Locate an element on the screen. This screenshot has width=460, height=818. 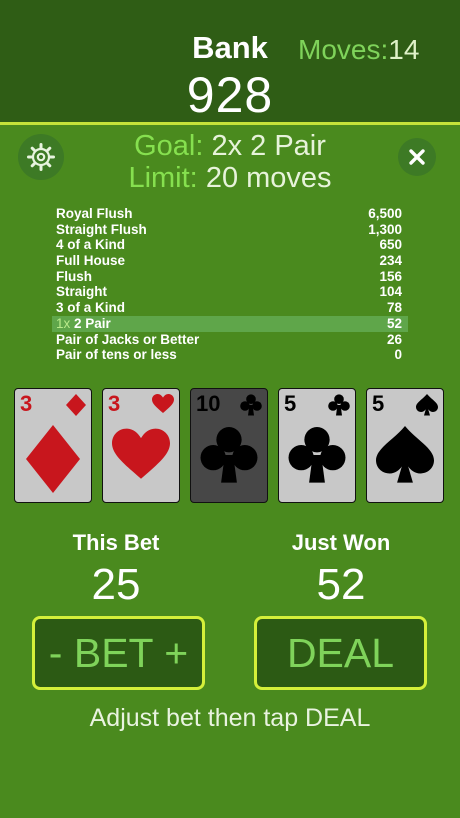
paytable-row: 3 of a Kind 78 is located at coordinates (230, 308).